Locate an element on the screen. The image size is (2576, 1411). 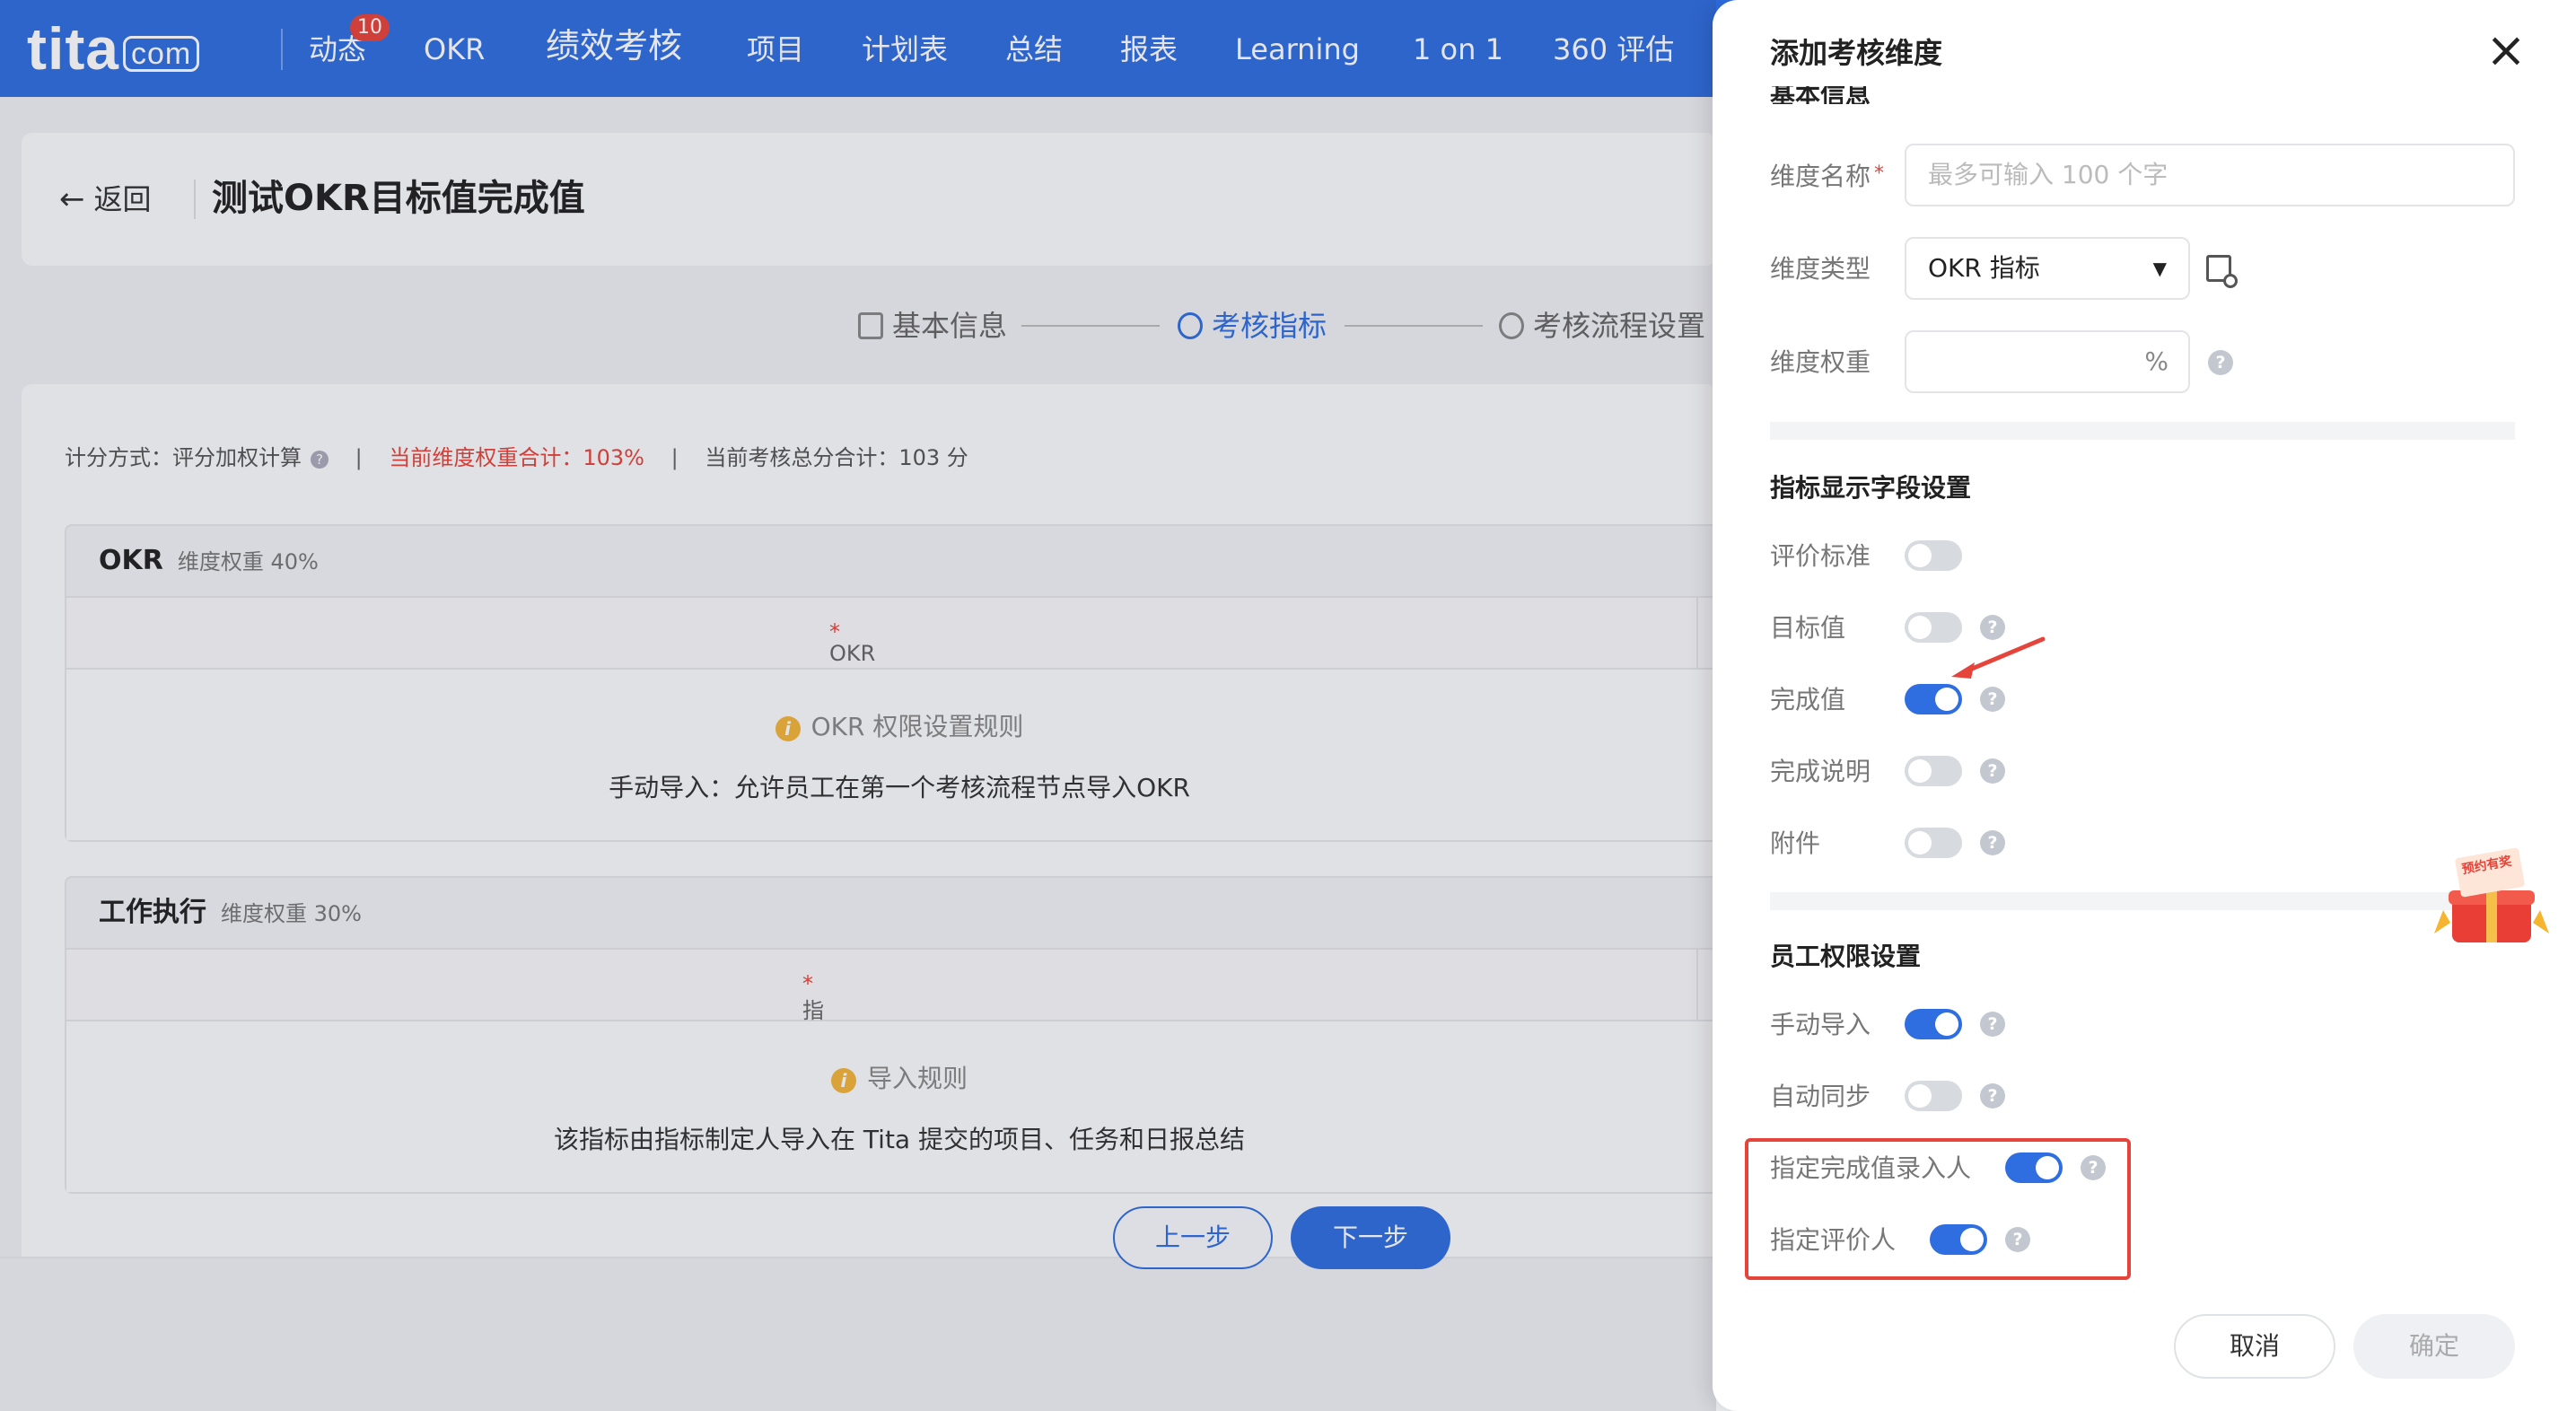
name-label: 维度名称 * is located at coordinates (1827, 176).